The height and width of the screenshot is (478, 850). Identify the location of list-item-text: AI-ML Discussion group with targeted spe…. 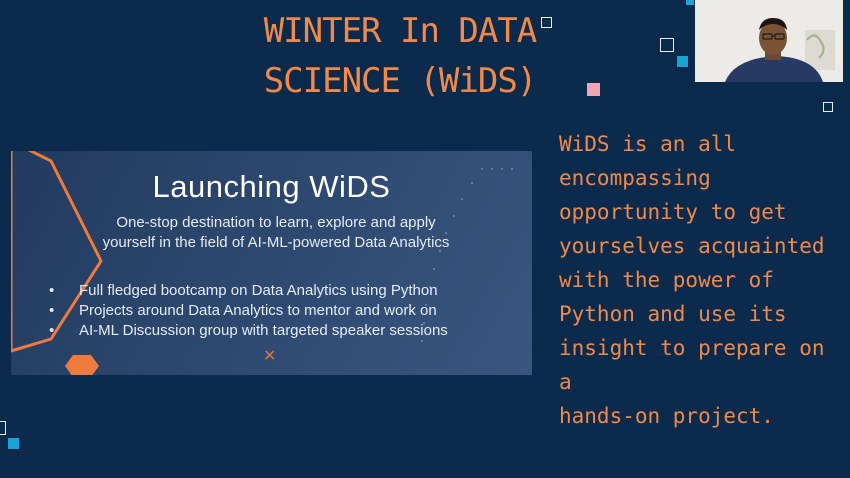
(263, 330).